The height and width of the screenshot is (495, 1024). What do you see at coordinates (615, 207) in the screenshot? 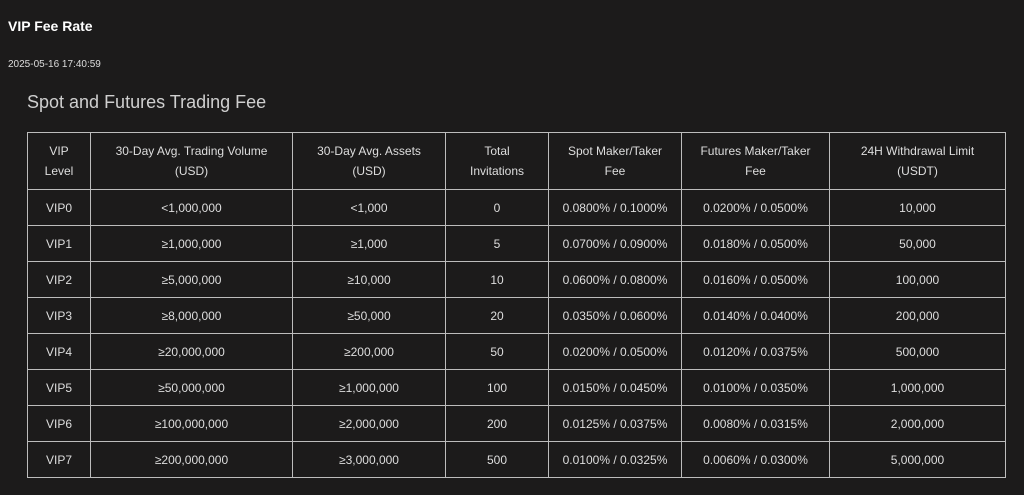
I see `cell-spot-fee: 0.0800% / 0.1000%` at bounding box center [615, 207].